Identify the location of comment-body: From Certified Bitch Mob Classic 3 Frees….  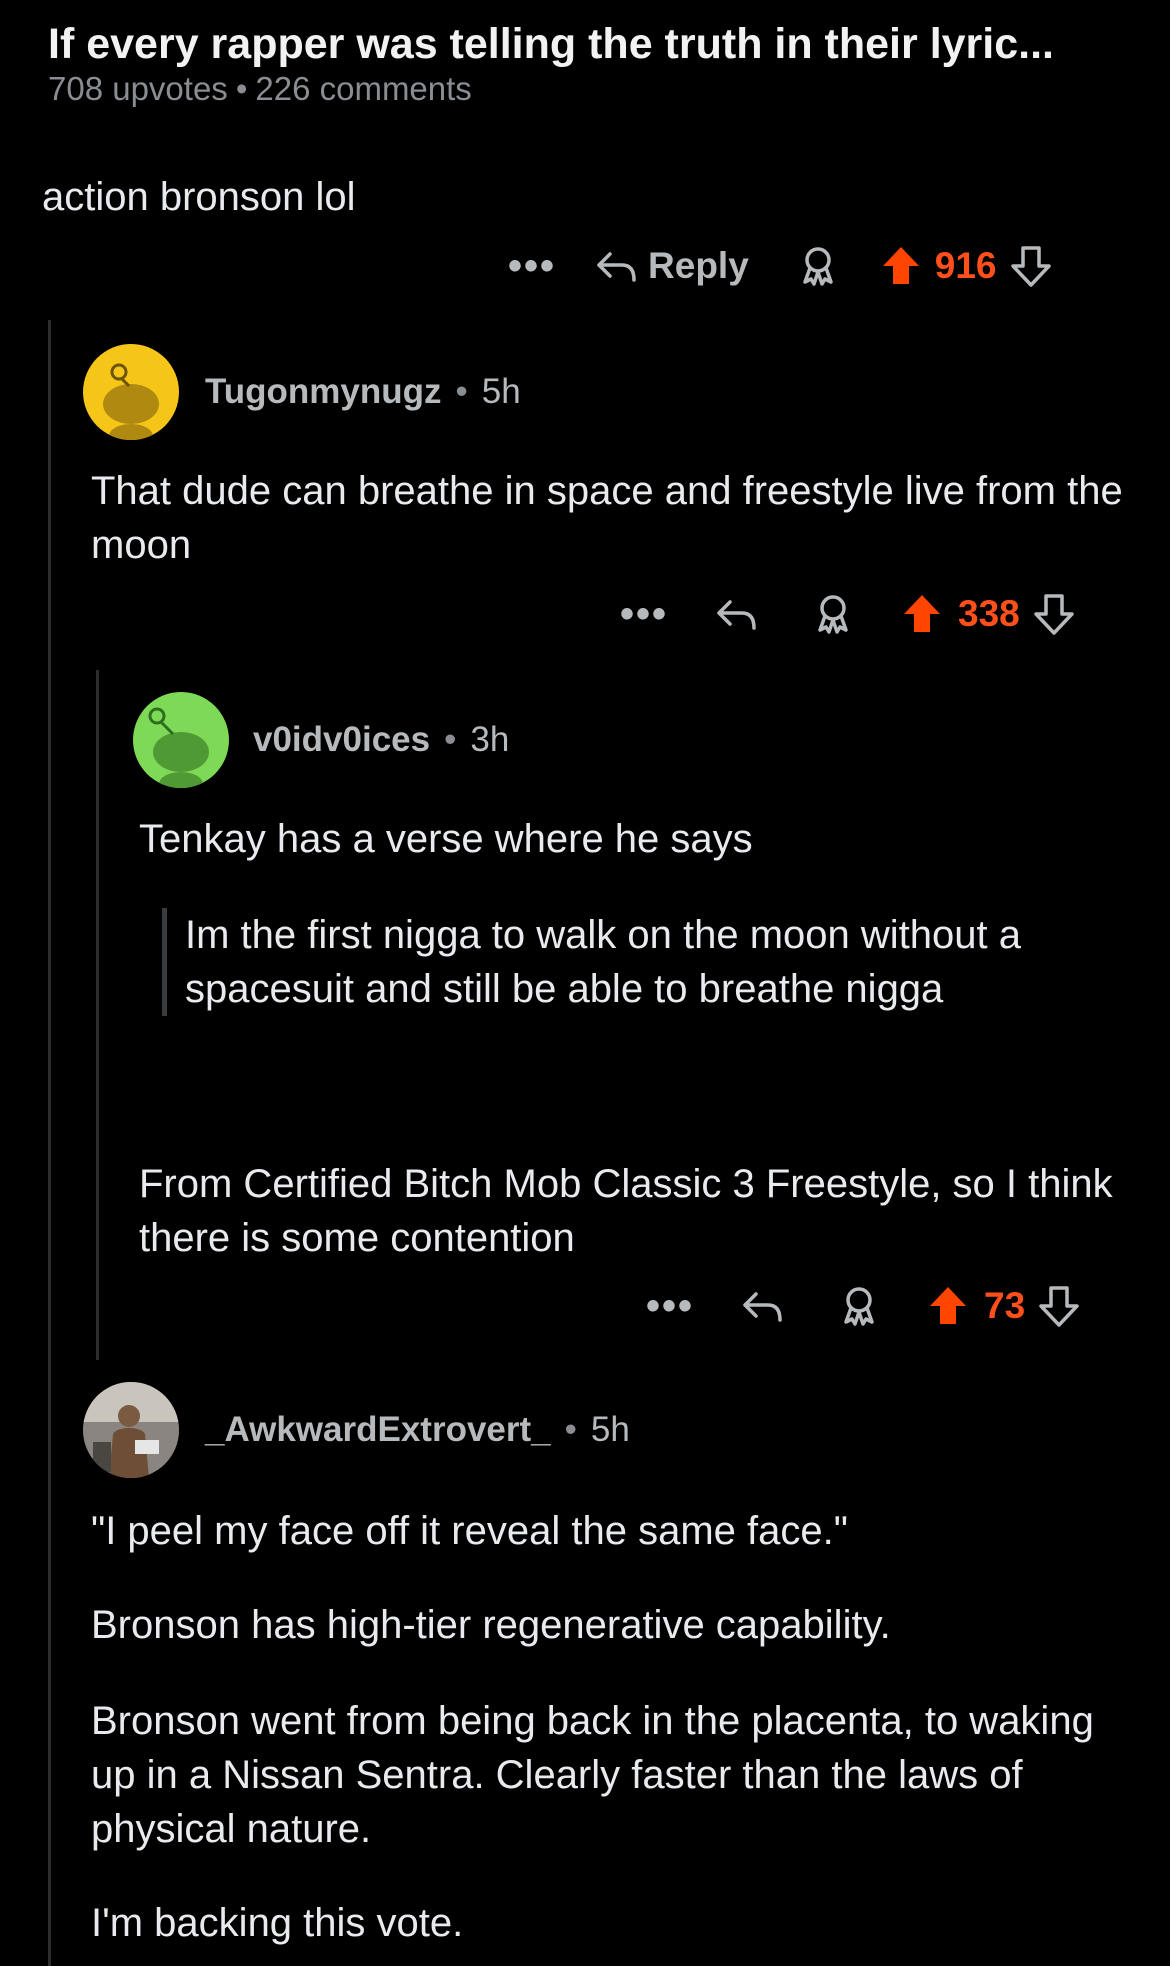
(626, 1211).